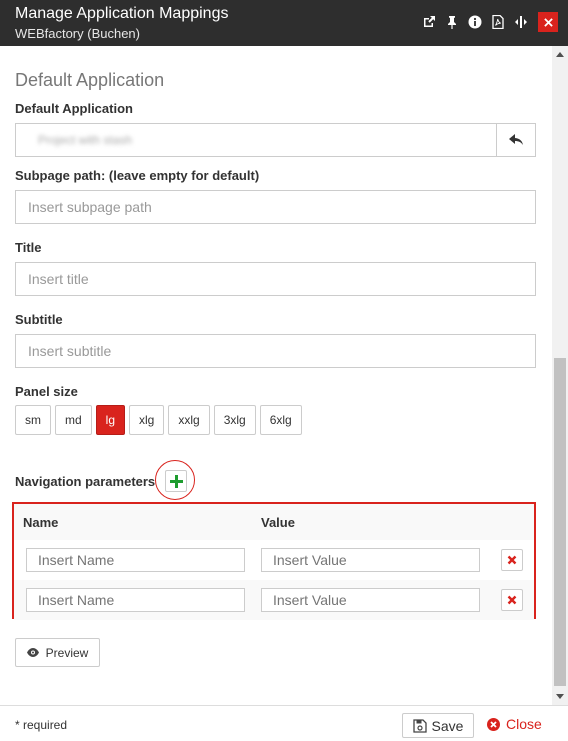 This screenshot has width=568, height=741. I want to click on panel-size-label: Panel size, so click(46, 391).